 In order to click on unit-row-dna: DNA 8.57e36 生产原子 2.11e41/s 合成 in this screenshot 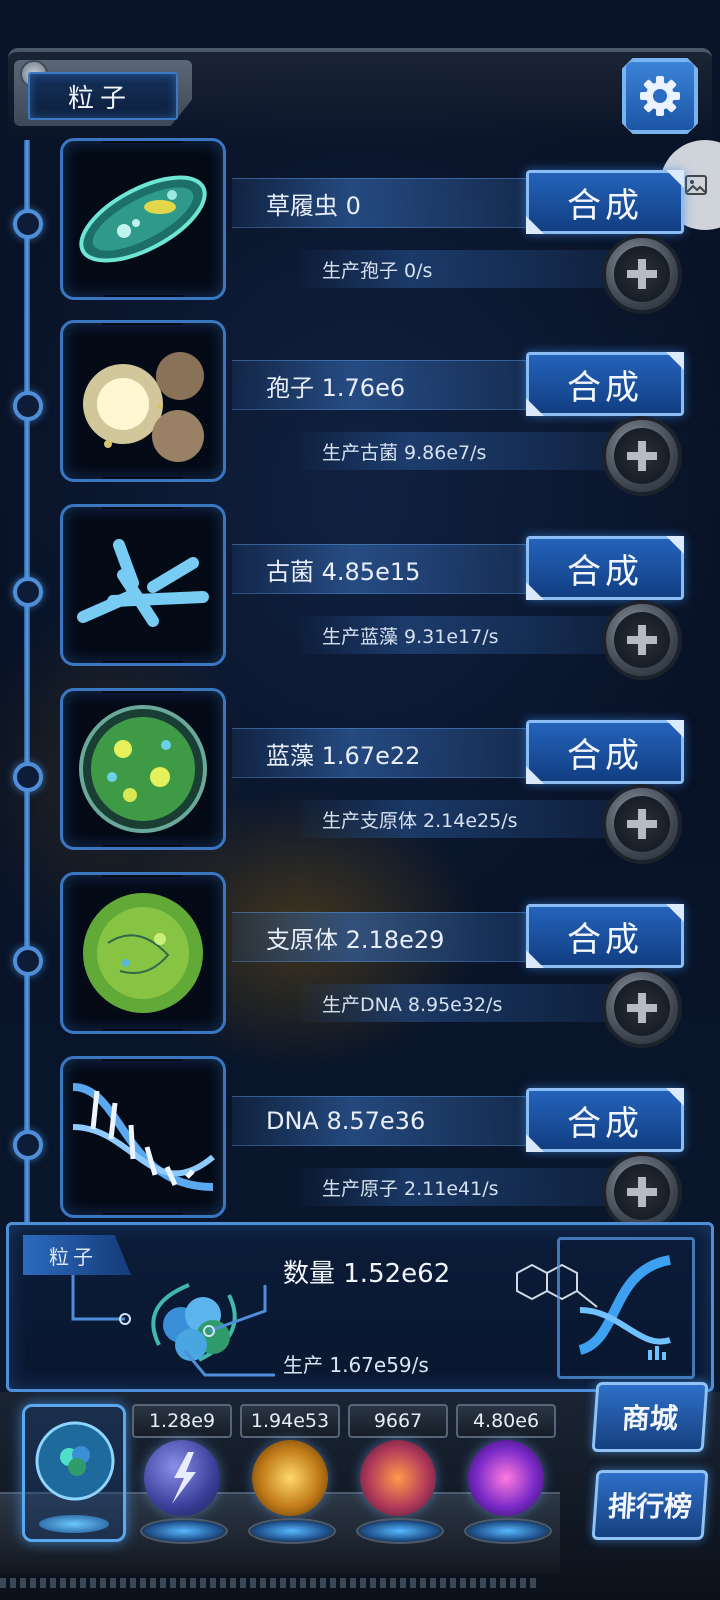, I will do `click(360, 1146)`.